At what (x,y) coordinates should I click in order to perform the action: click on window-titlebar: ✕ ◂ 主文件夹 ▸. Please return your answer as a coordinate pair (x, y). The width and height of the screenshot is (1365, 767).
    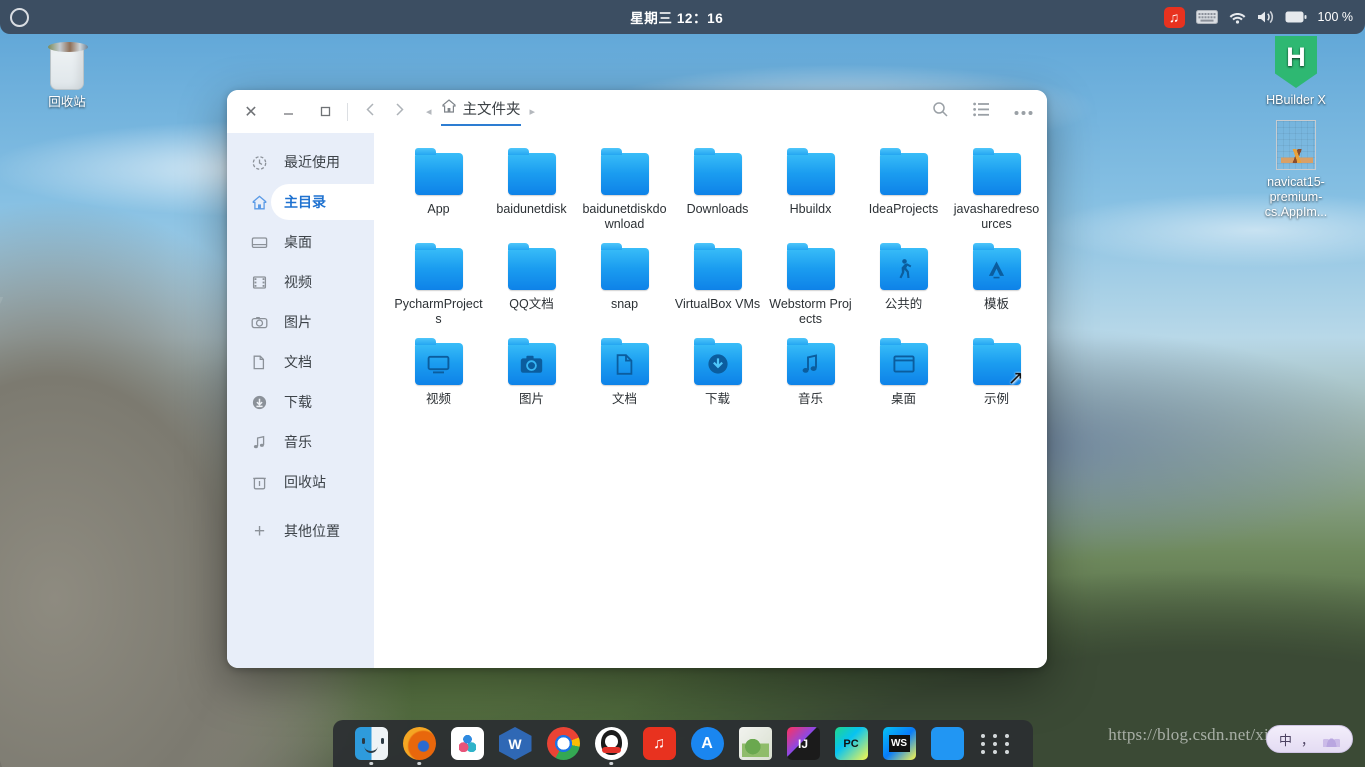
    Looking at the image, I should click on (637, 111).